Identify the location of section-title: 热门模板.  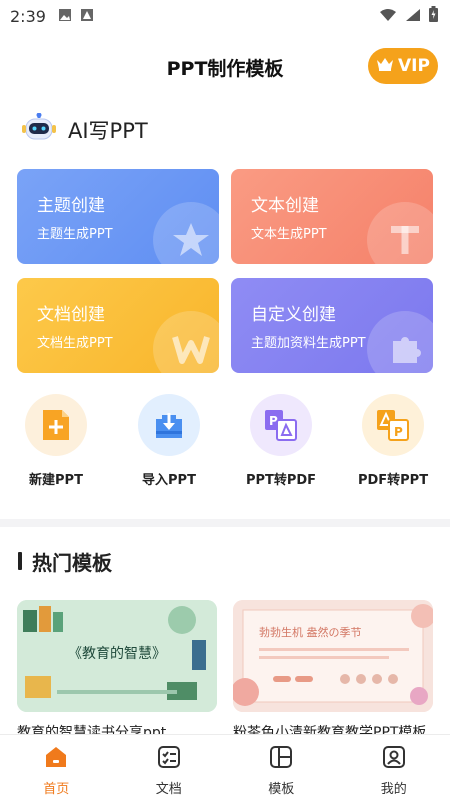
(72, 562).